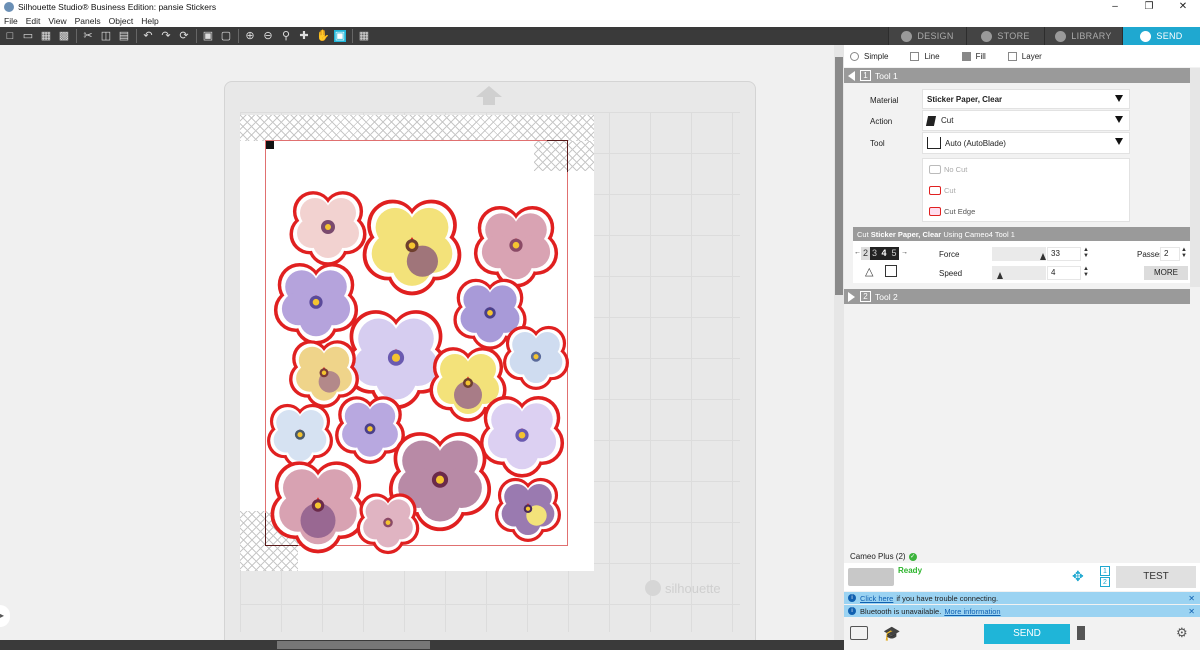 The image size is (1200, 650). I want to click on mode-simple: Simple, so click(869, 56).